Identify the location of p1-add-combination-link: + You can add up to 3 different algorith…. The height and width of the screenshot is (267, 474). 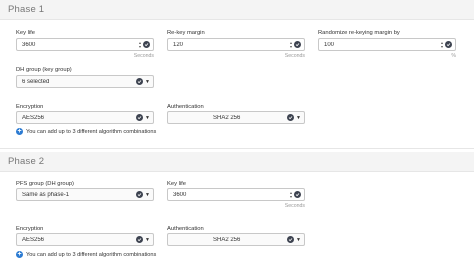
(86, 131).